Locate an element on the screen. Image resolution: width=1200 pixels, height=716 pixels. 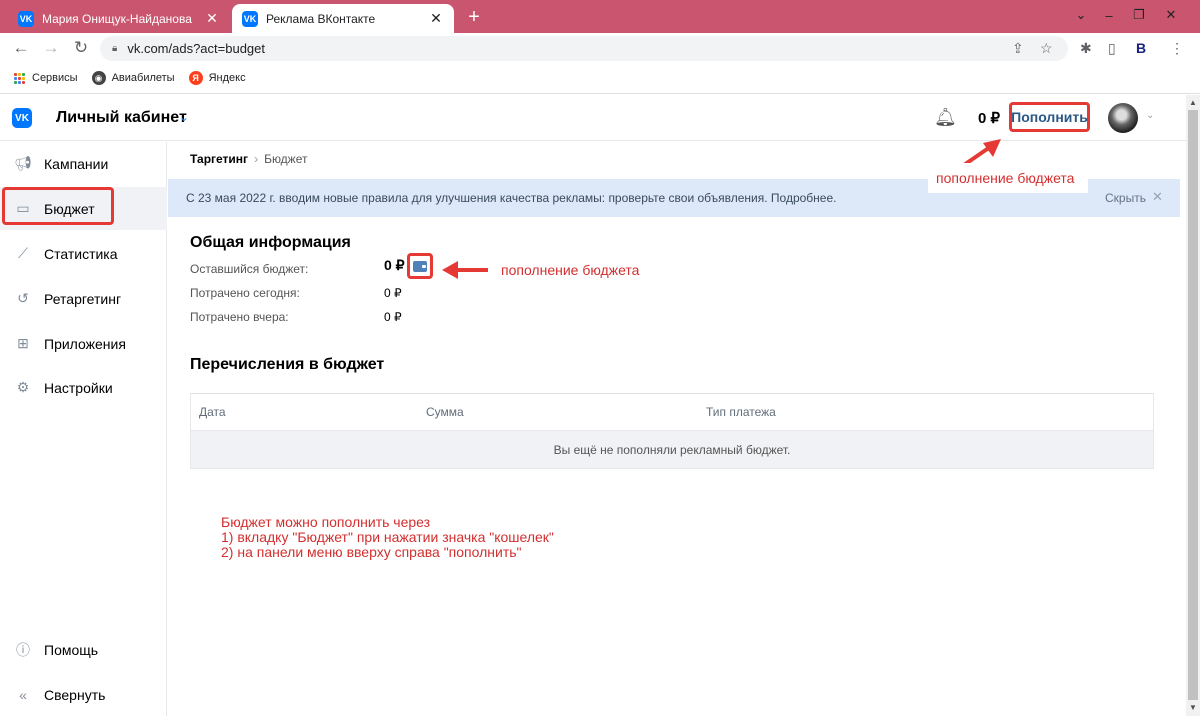
bookmark-yandex: Я Яндекс is located at coordinates (217, 78).